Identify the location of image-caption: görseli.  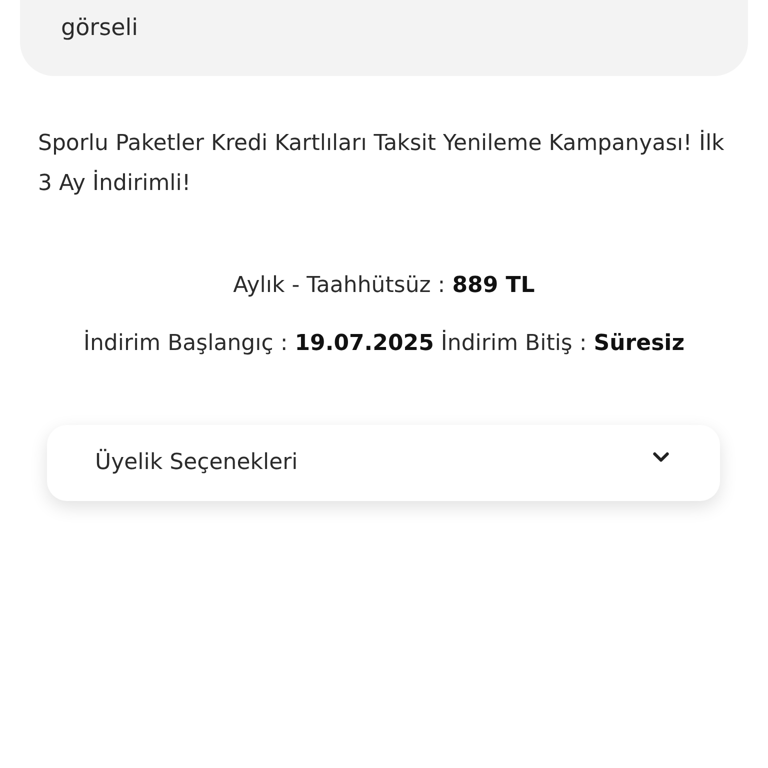
(99, 28).